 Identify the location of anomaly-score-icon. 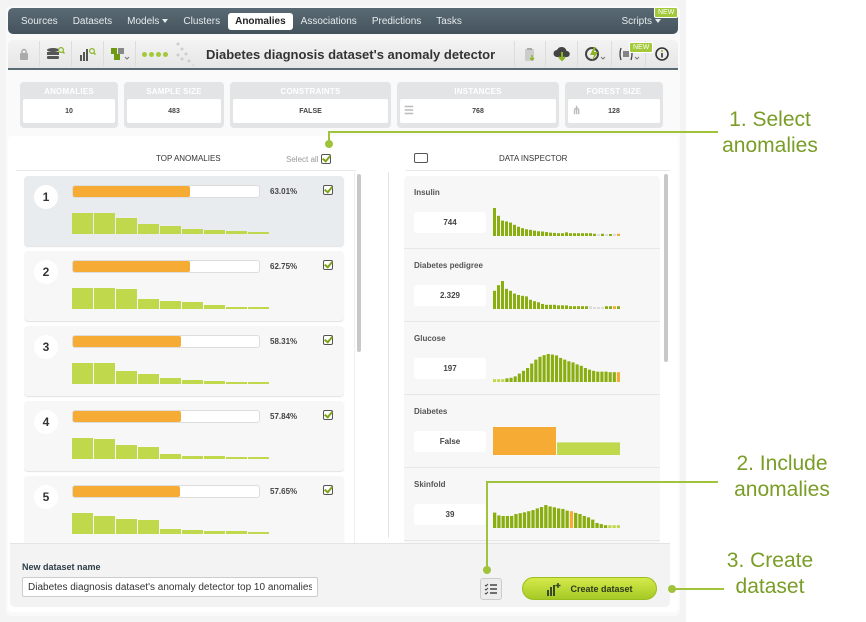
(120, 54).